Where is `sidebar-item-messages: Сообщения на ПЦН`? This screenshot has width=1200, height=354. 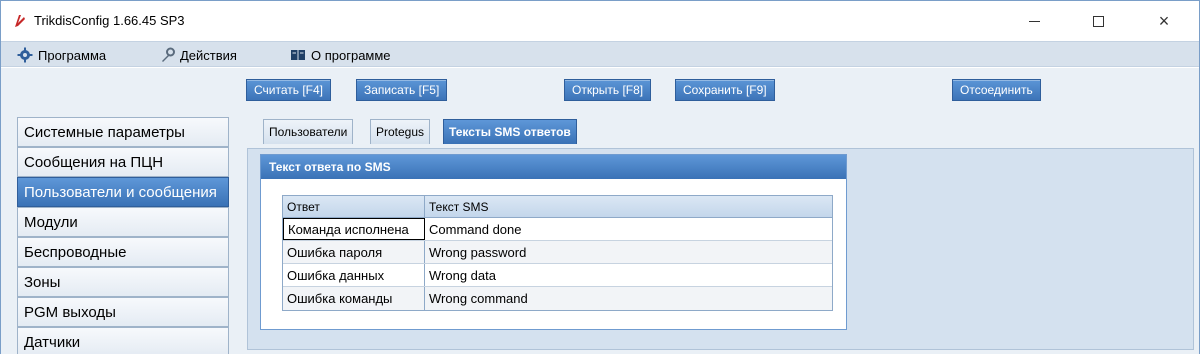
sidebar-item-messages: Сообщения на ПЦН is located at coordinates (123, 162).